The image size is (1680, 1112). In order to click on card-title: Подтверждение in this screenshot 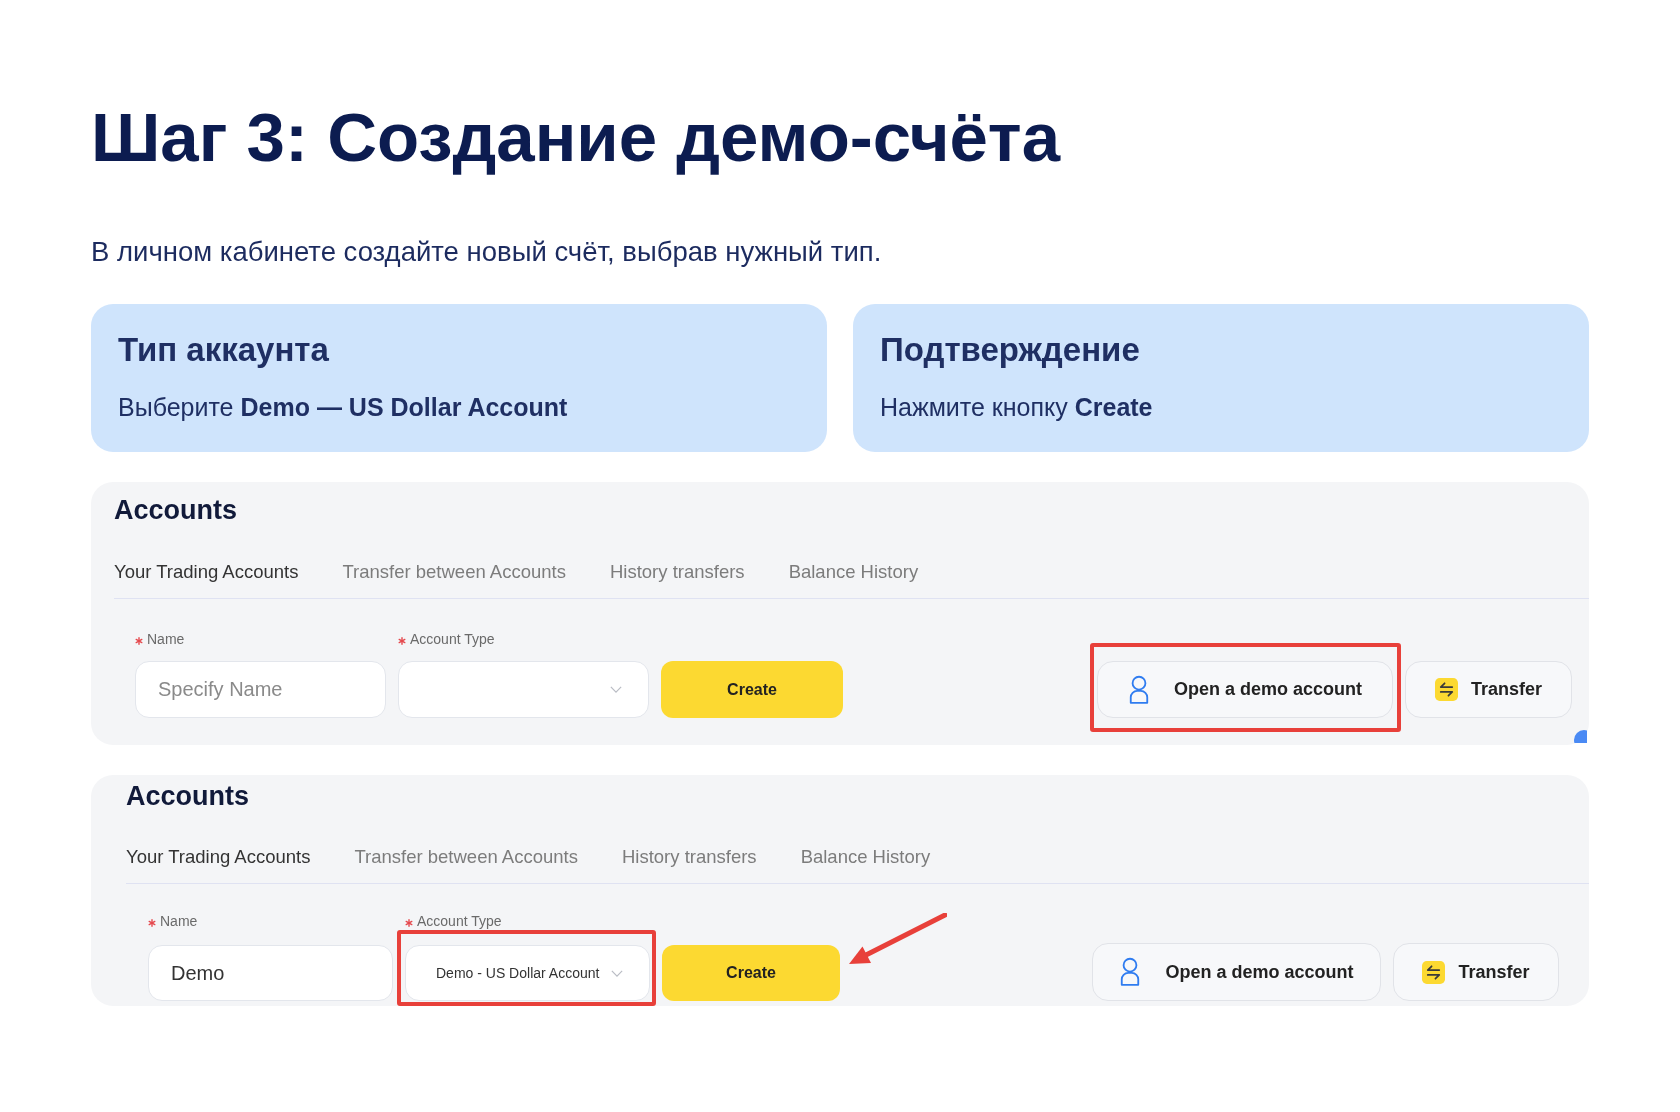, I will do `click(1010, 350)`.